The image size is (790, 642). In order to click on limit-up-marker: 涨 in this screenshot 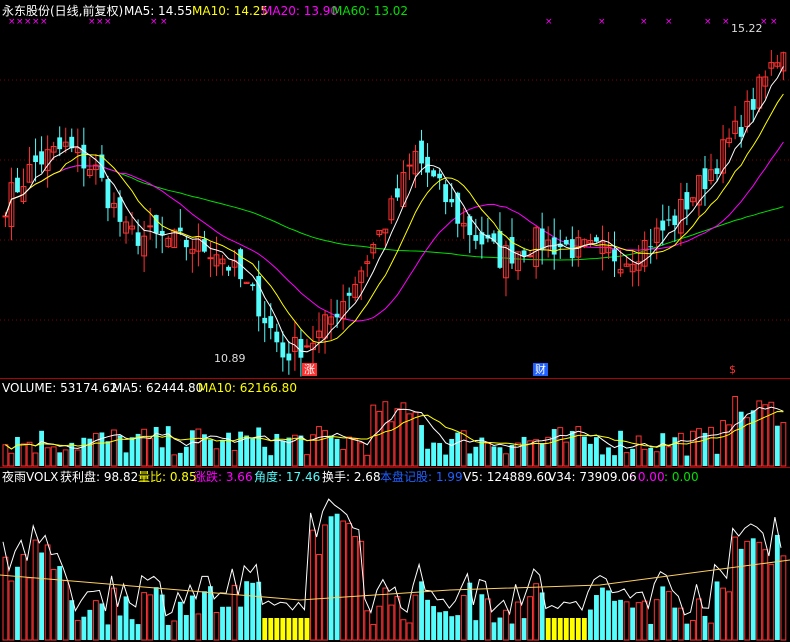, I will do `click(309, 369)`.